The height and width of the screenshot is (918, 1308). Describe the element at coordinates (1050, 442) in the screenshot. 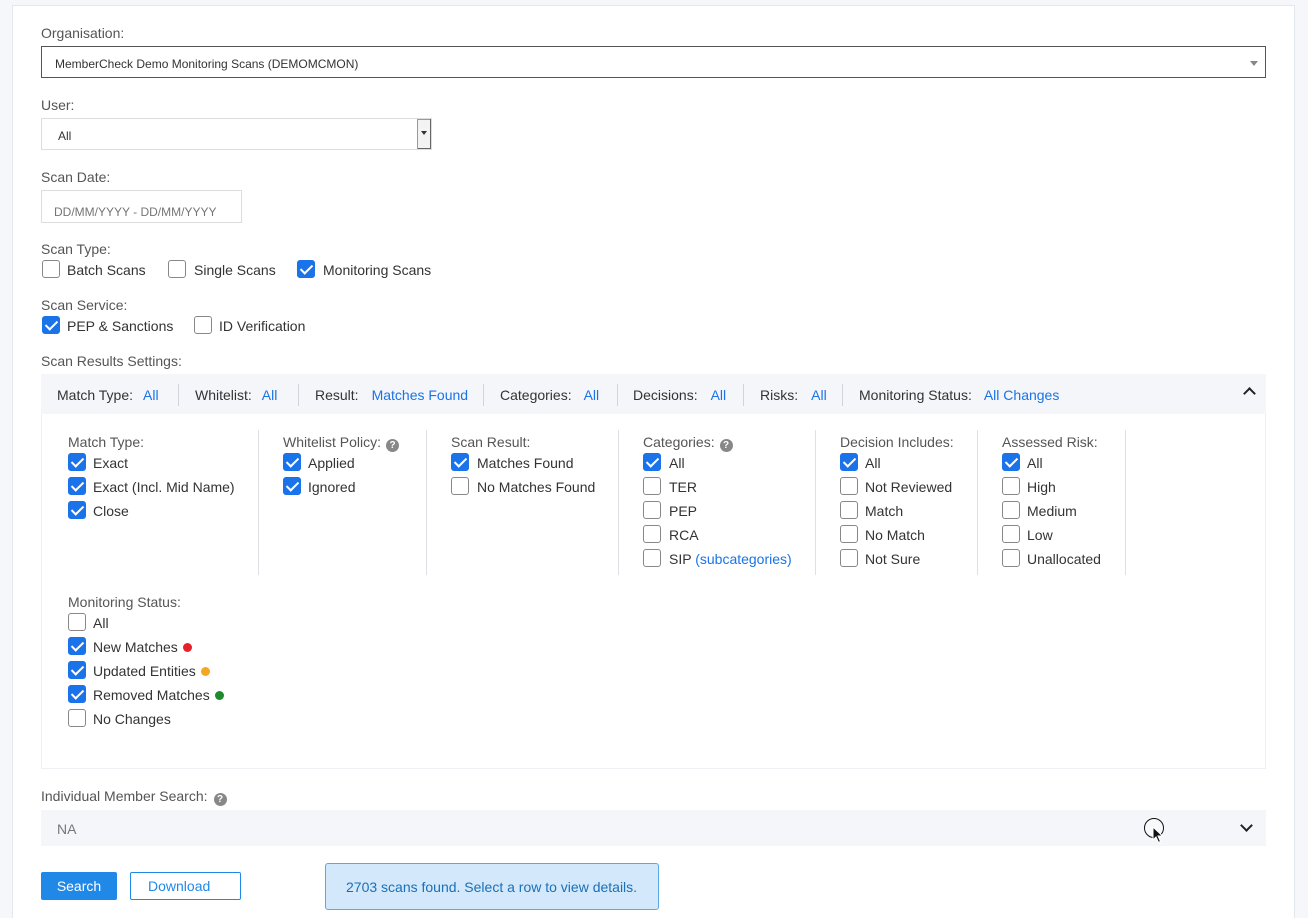

I see `assessed-risk-title: Assessed Risk:` at that location.